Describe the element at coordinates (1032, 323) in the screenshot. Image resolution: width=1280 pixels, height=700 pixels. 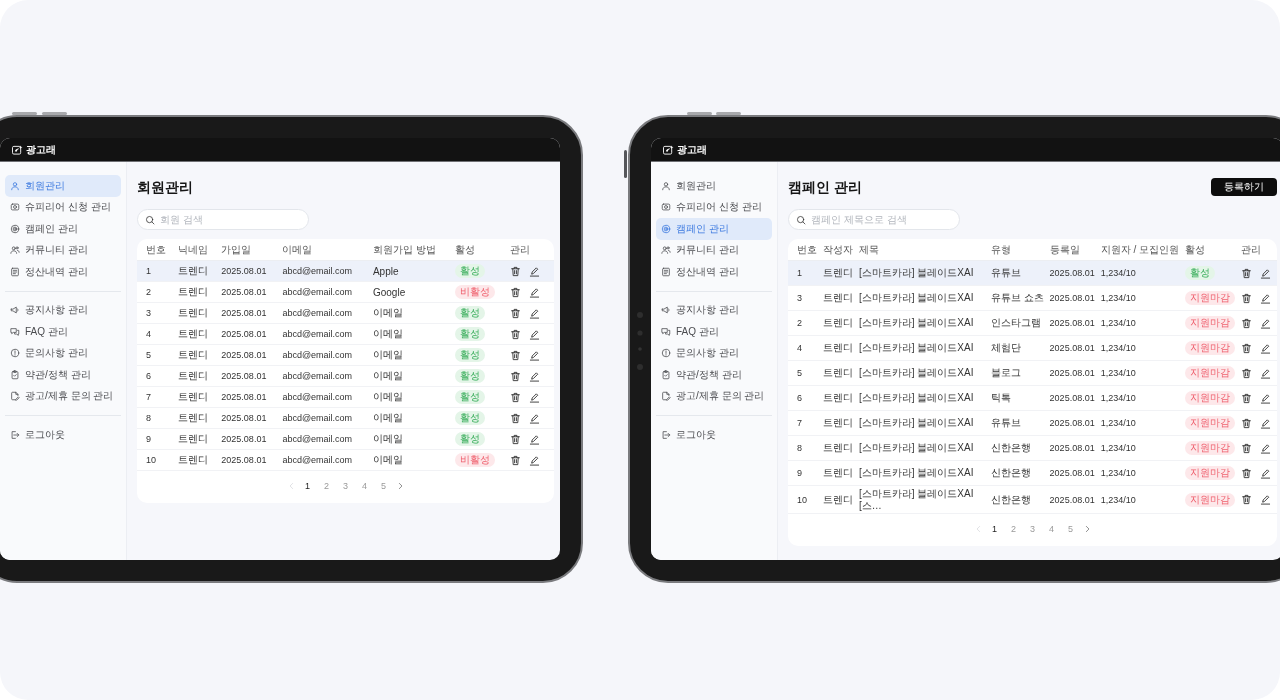
I see `table-row: 2 트렌디 [스마트카라] 블레이드XAI 인스타그램 2025.08.01 1,234/10 지원마감` at that location.